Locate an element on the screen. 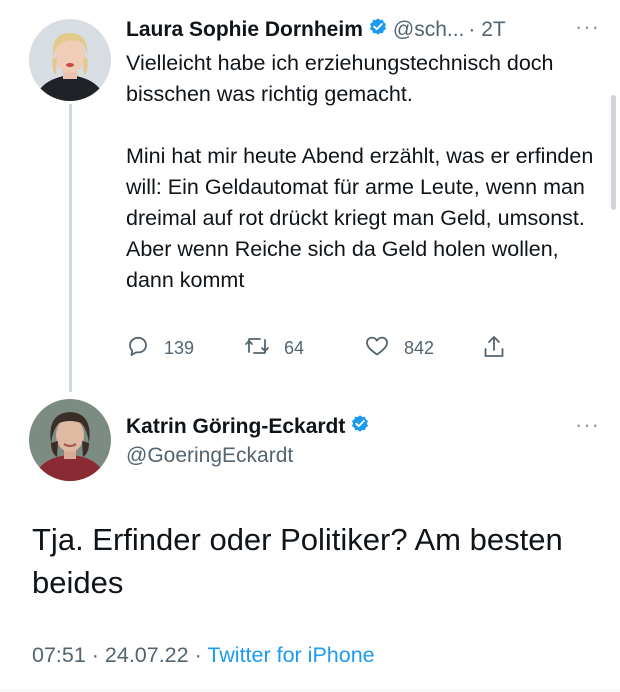  reply-count: 139 is located at coordinates (179, 348).